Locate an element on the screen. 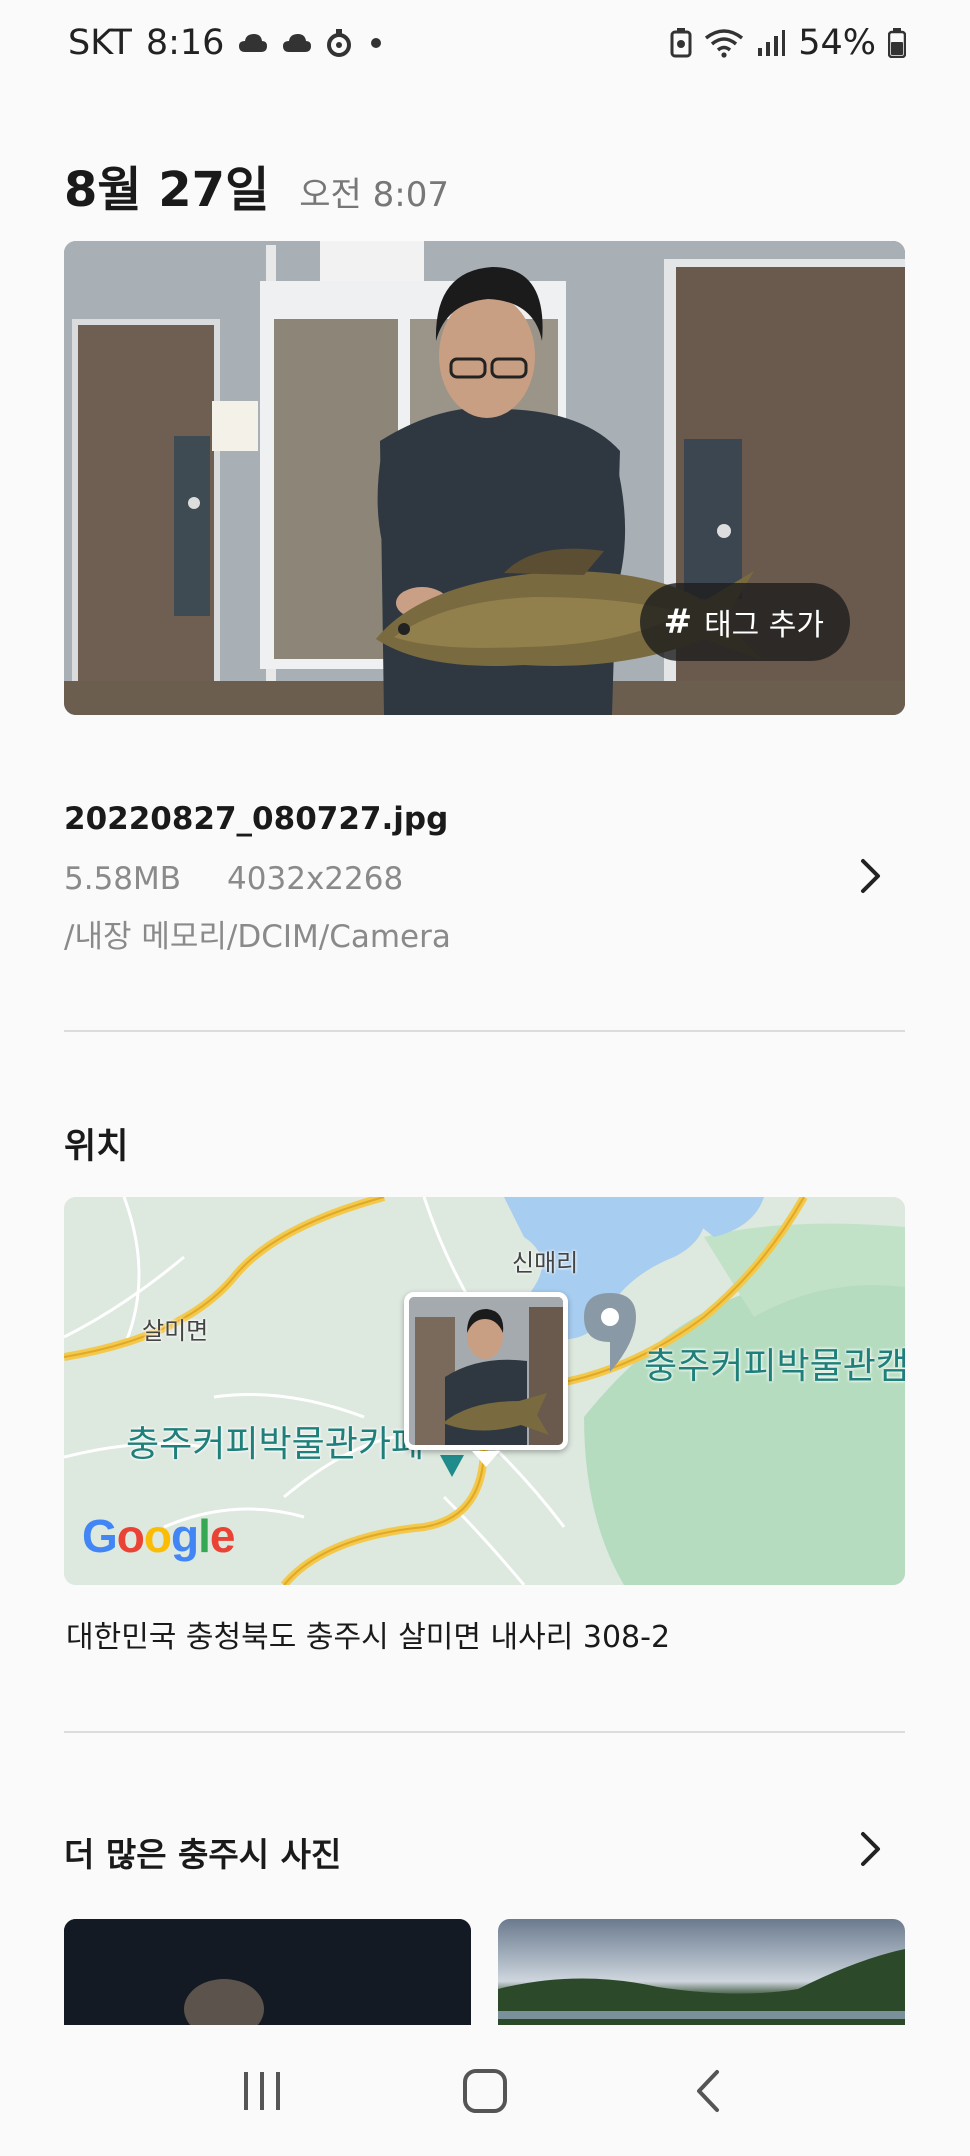  map-marker-pointer is located at coordinates (486, 1459).